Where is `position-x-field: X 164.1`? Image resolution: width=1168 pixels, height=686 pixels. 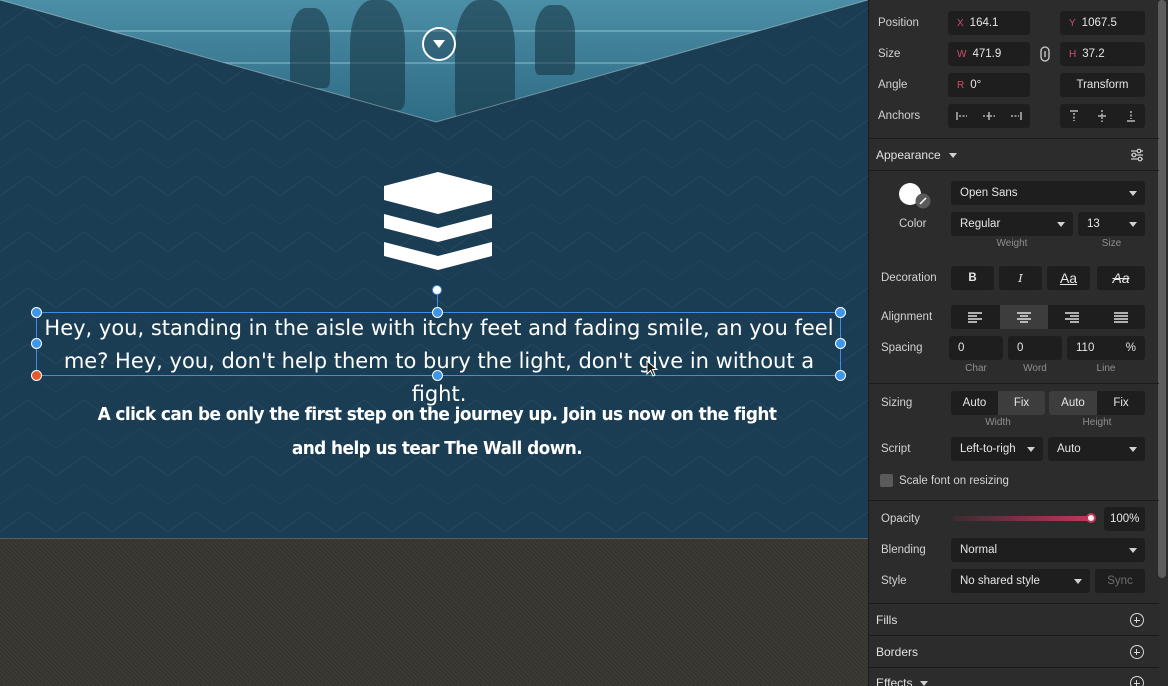 position-x-field: X 164.1 is located at coordinates (989, 23).